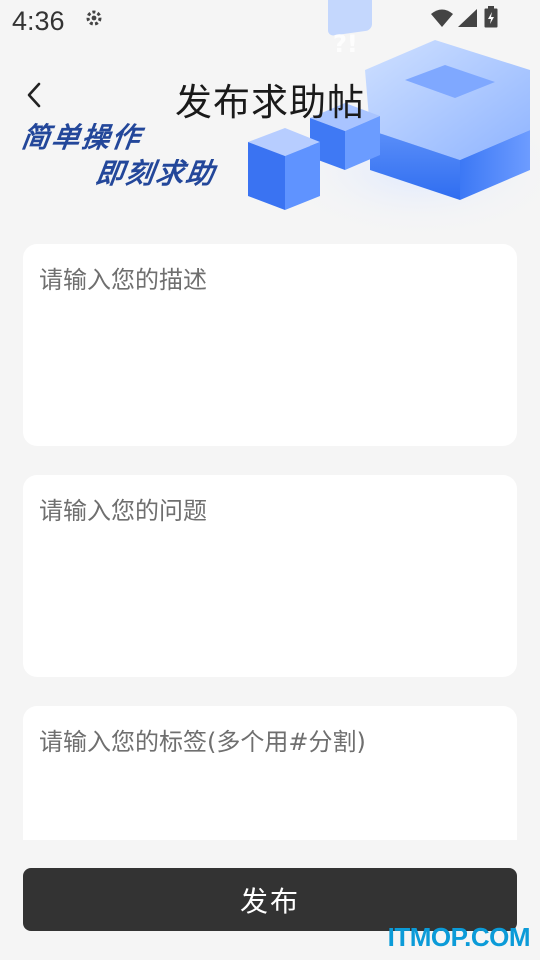 The width and height of the screenshot is (540, 960). I want to click on watermark-text: ITMOP.COM, so click(459, 937).